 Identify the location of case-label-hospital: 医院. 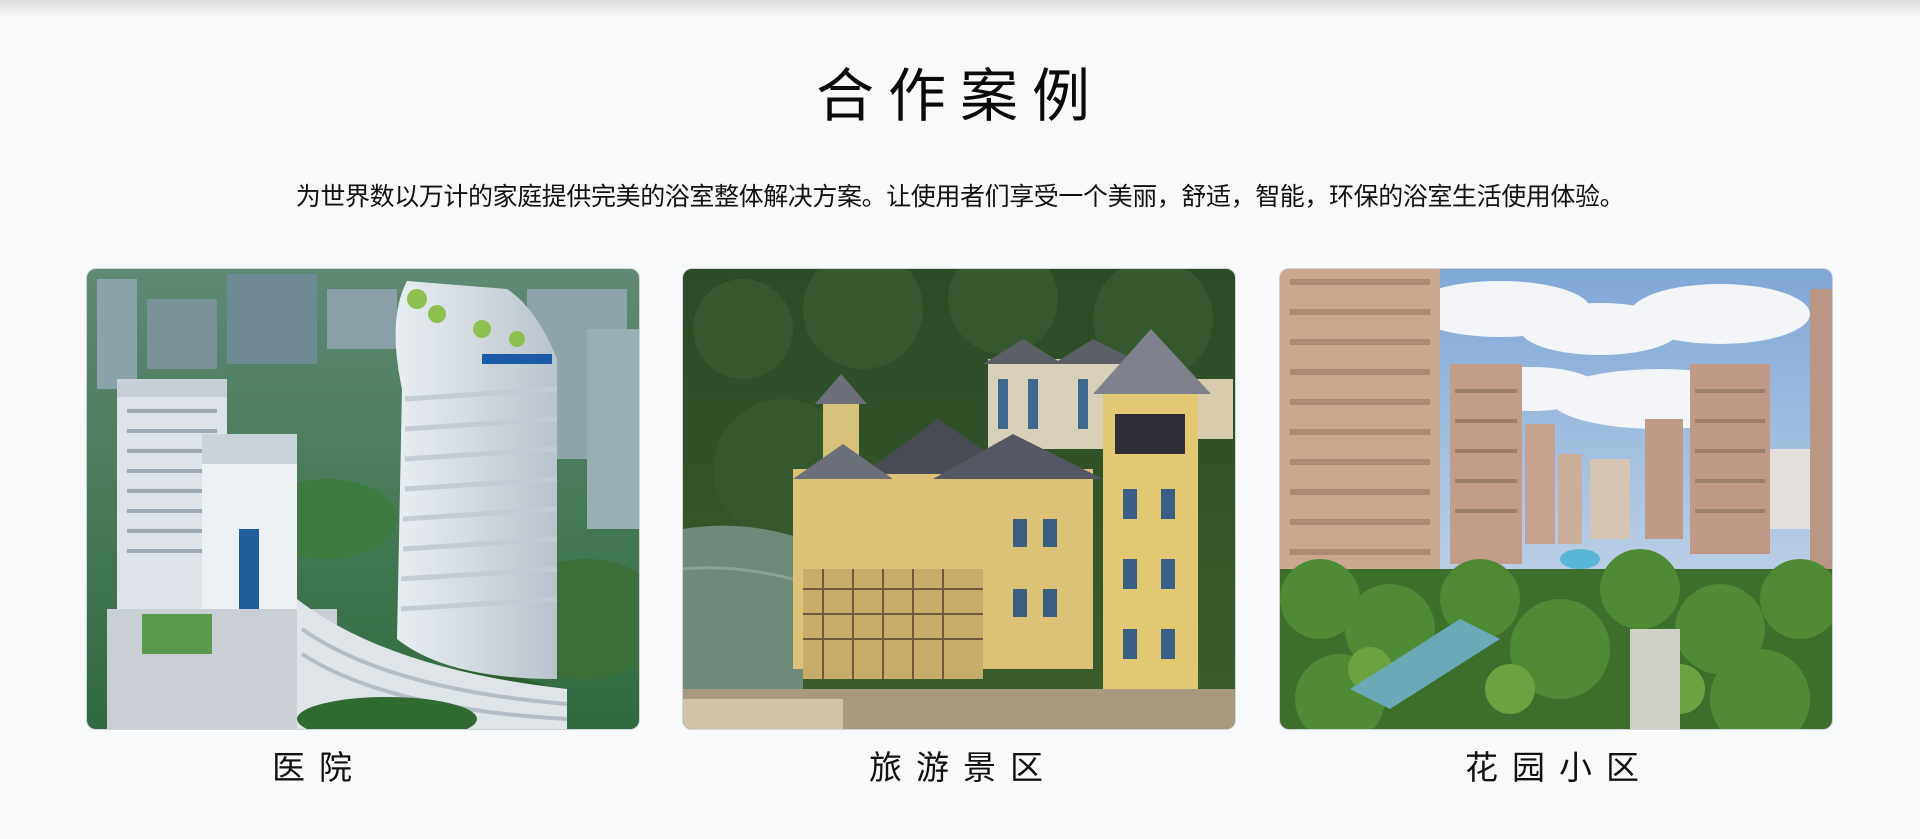
(319, 767).